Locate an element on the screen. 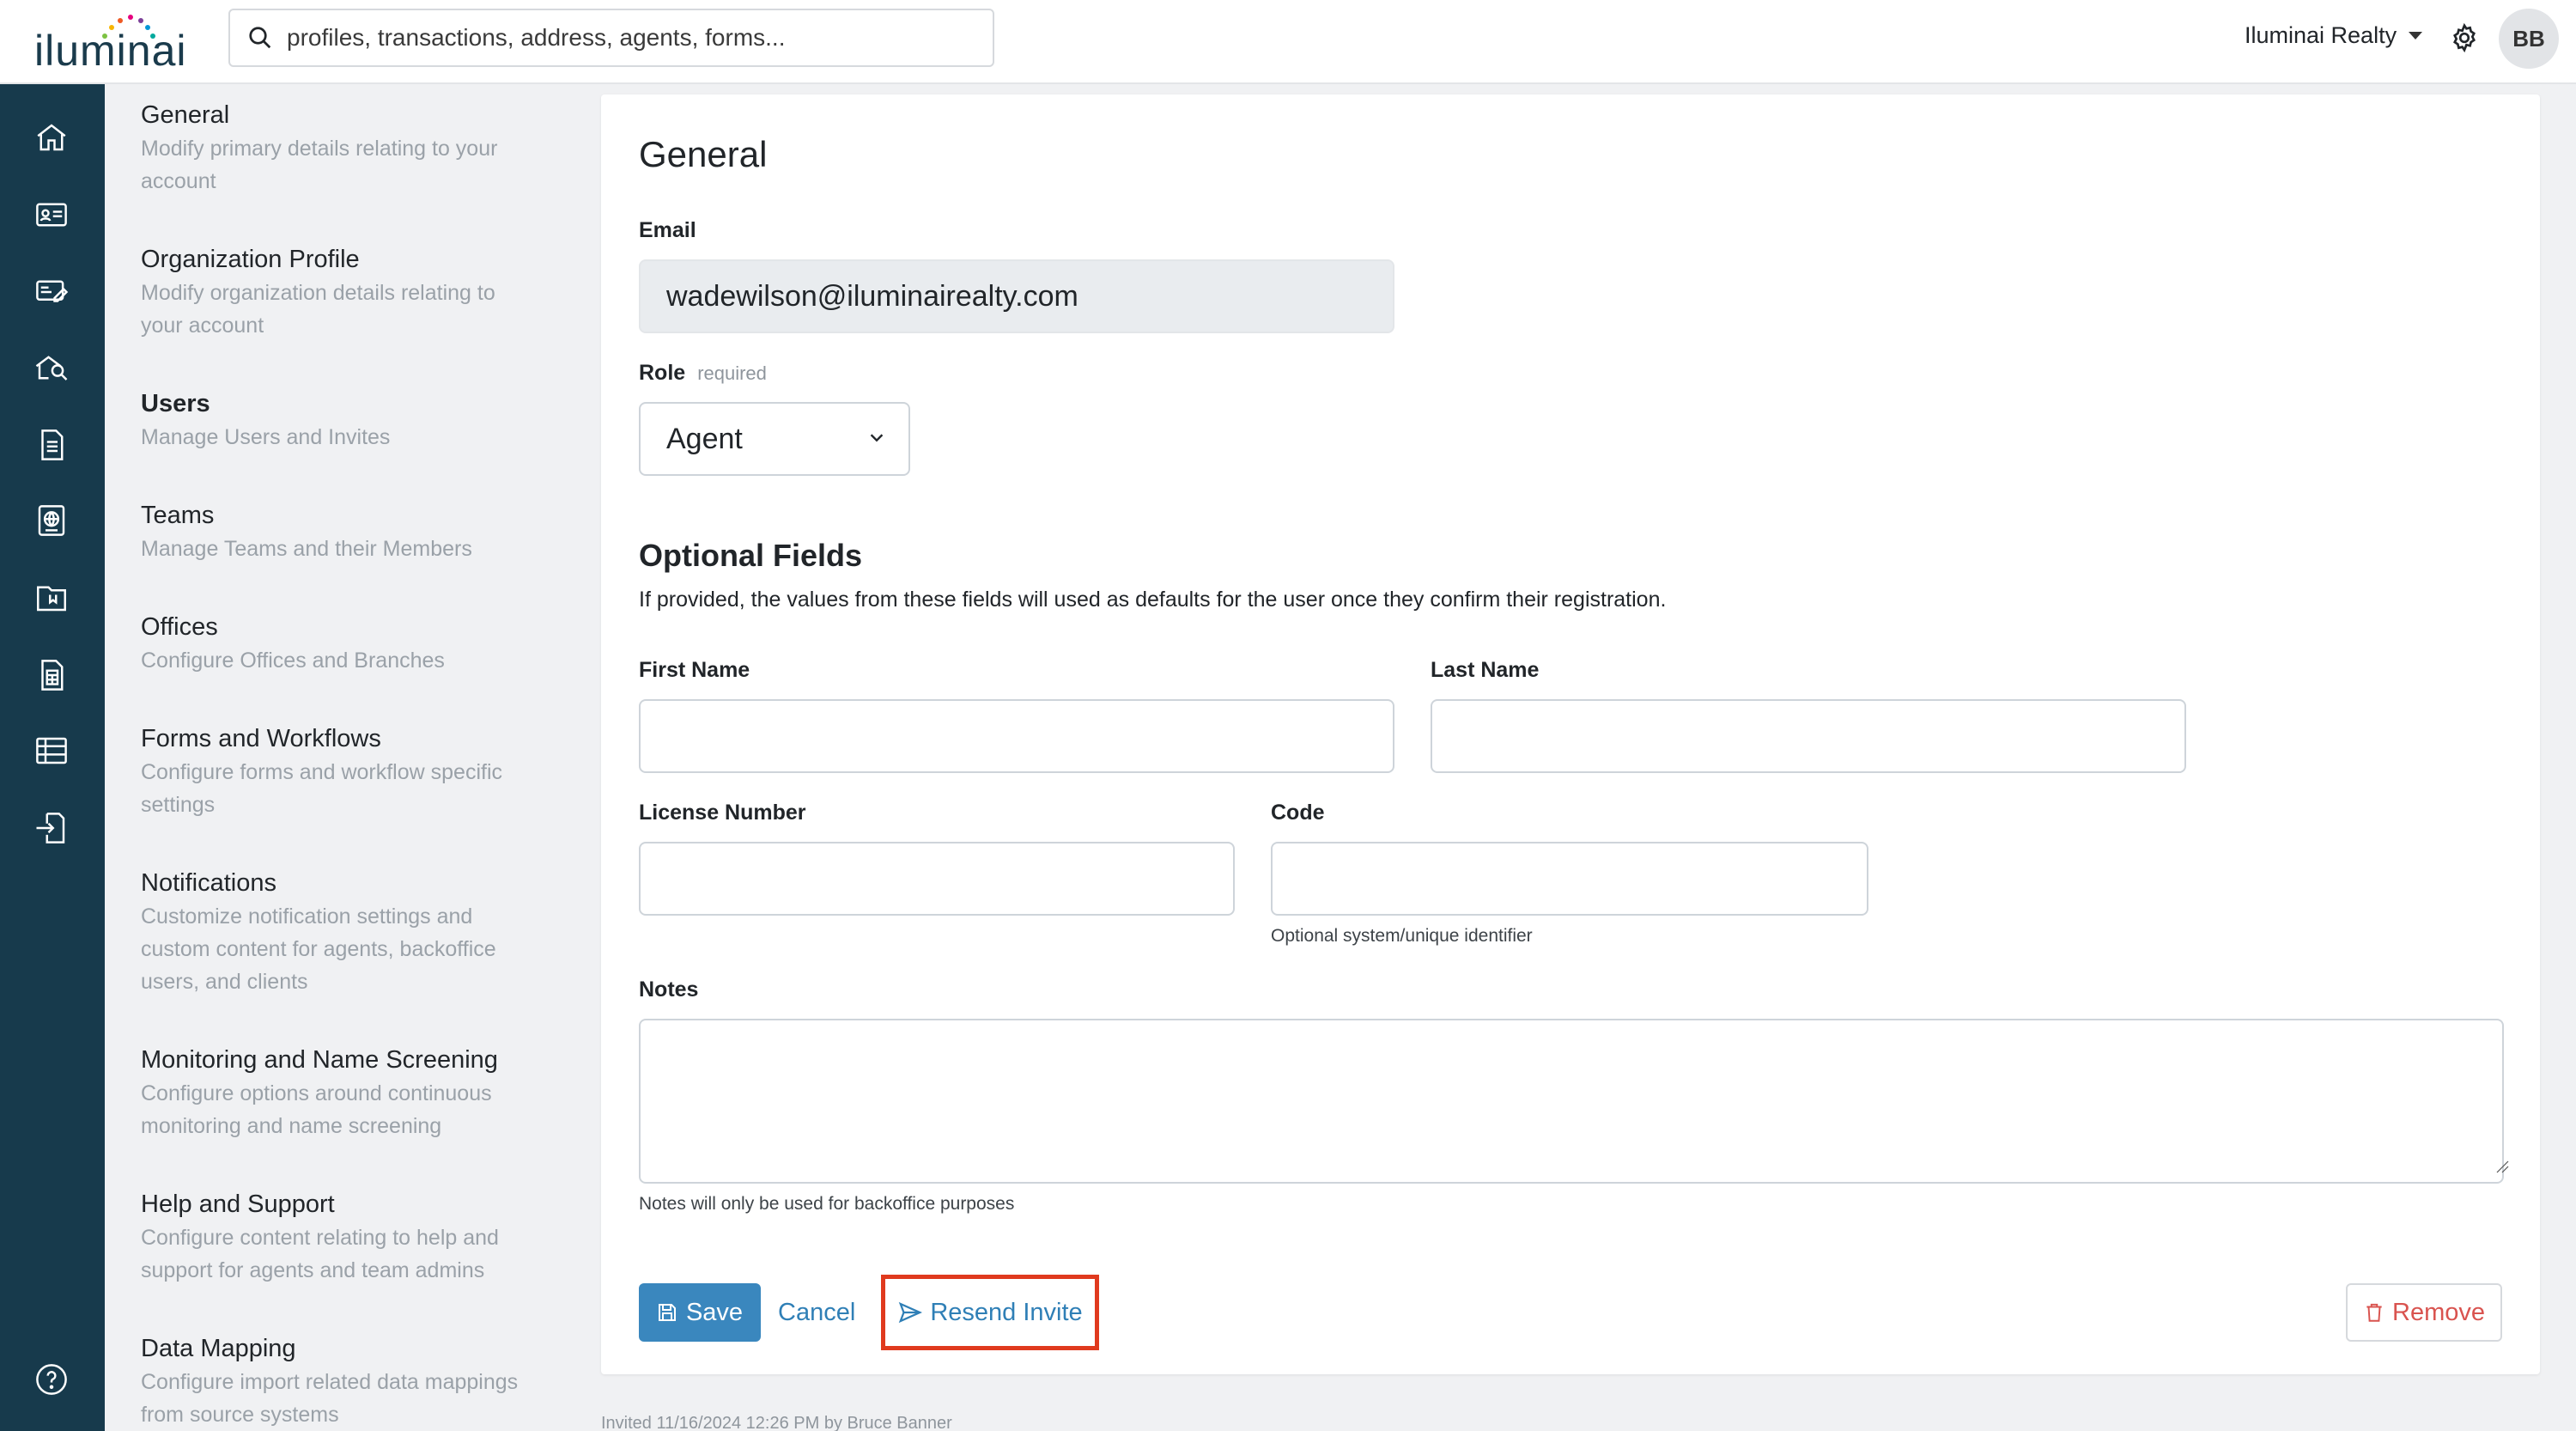 Image resolution: width=2576 pixels, height=1431 pixels. license-number-field is located at coordinates (937, 879).